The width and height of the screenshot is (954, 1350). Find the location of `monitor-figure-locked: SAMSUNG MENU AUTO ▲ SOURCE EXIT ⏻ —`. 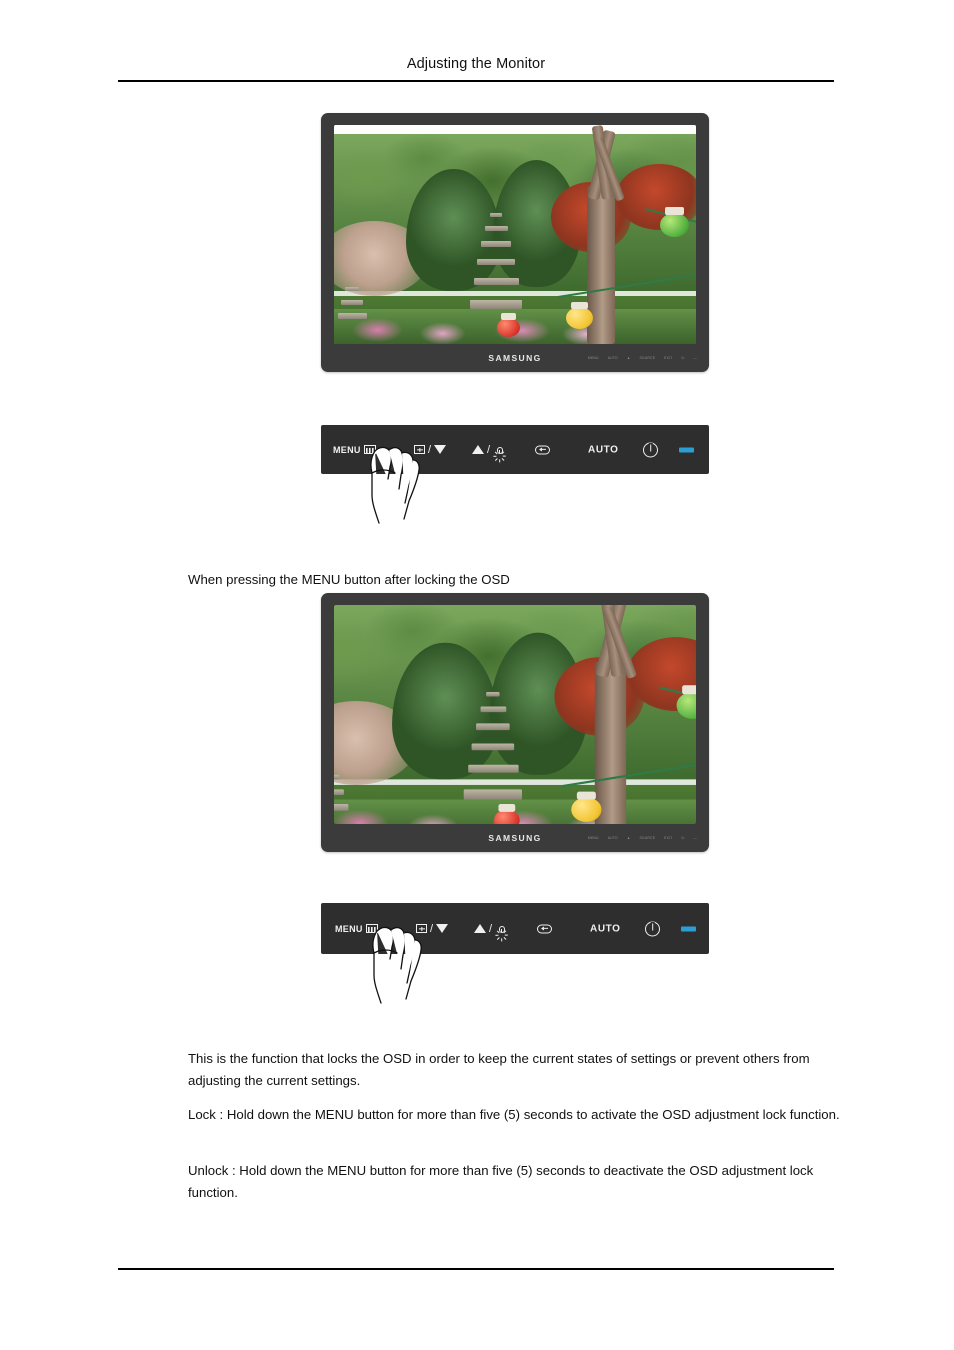

monitor-figure-locked: SAMSUNG MENU AUTO ▲ SOURCE EXIT ⏻ — is located at coordinates (515, 722).